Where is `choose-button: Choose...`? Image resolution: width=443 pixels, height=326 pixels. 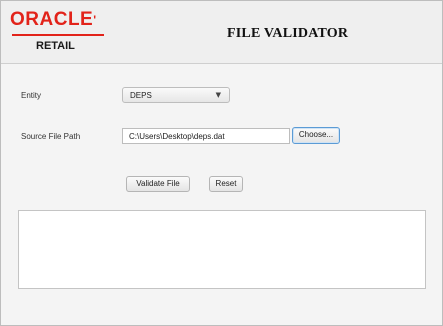
choose-button: Choose... is located at coordinates (316, 135).